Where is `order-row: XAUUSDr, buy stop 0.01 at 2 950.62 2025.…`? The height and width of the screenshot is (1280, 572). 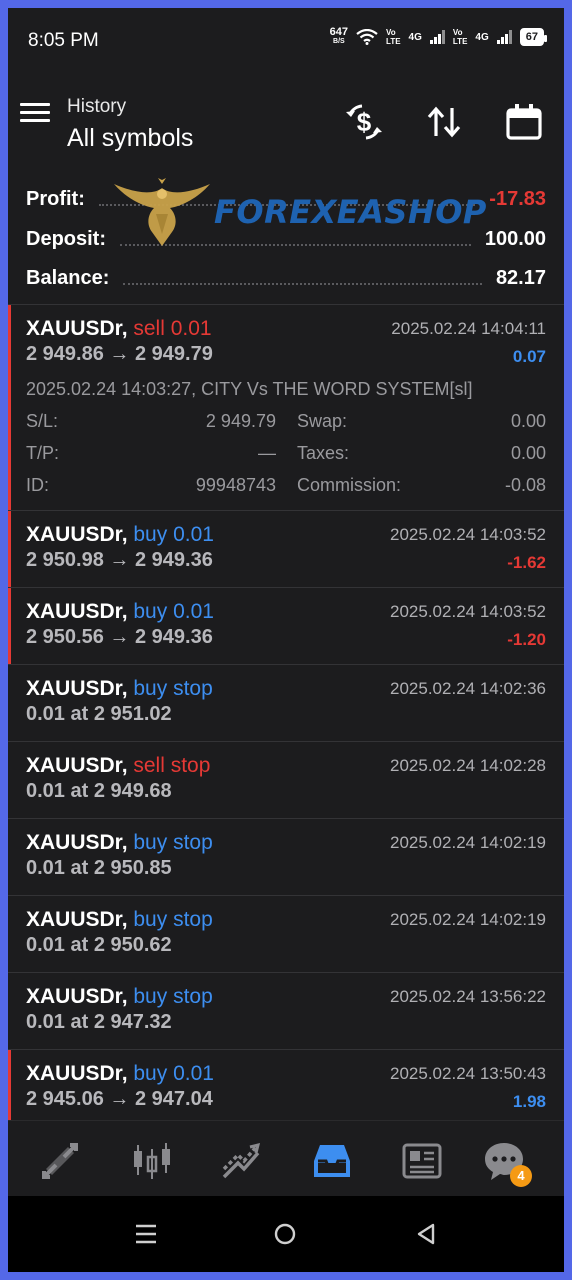
order-row: XAUUSDr, buy stop 0.01 at 2 950.62 2025.… is located at coordinates (286, 933).